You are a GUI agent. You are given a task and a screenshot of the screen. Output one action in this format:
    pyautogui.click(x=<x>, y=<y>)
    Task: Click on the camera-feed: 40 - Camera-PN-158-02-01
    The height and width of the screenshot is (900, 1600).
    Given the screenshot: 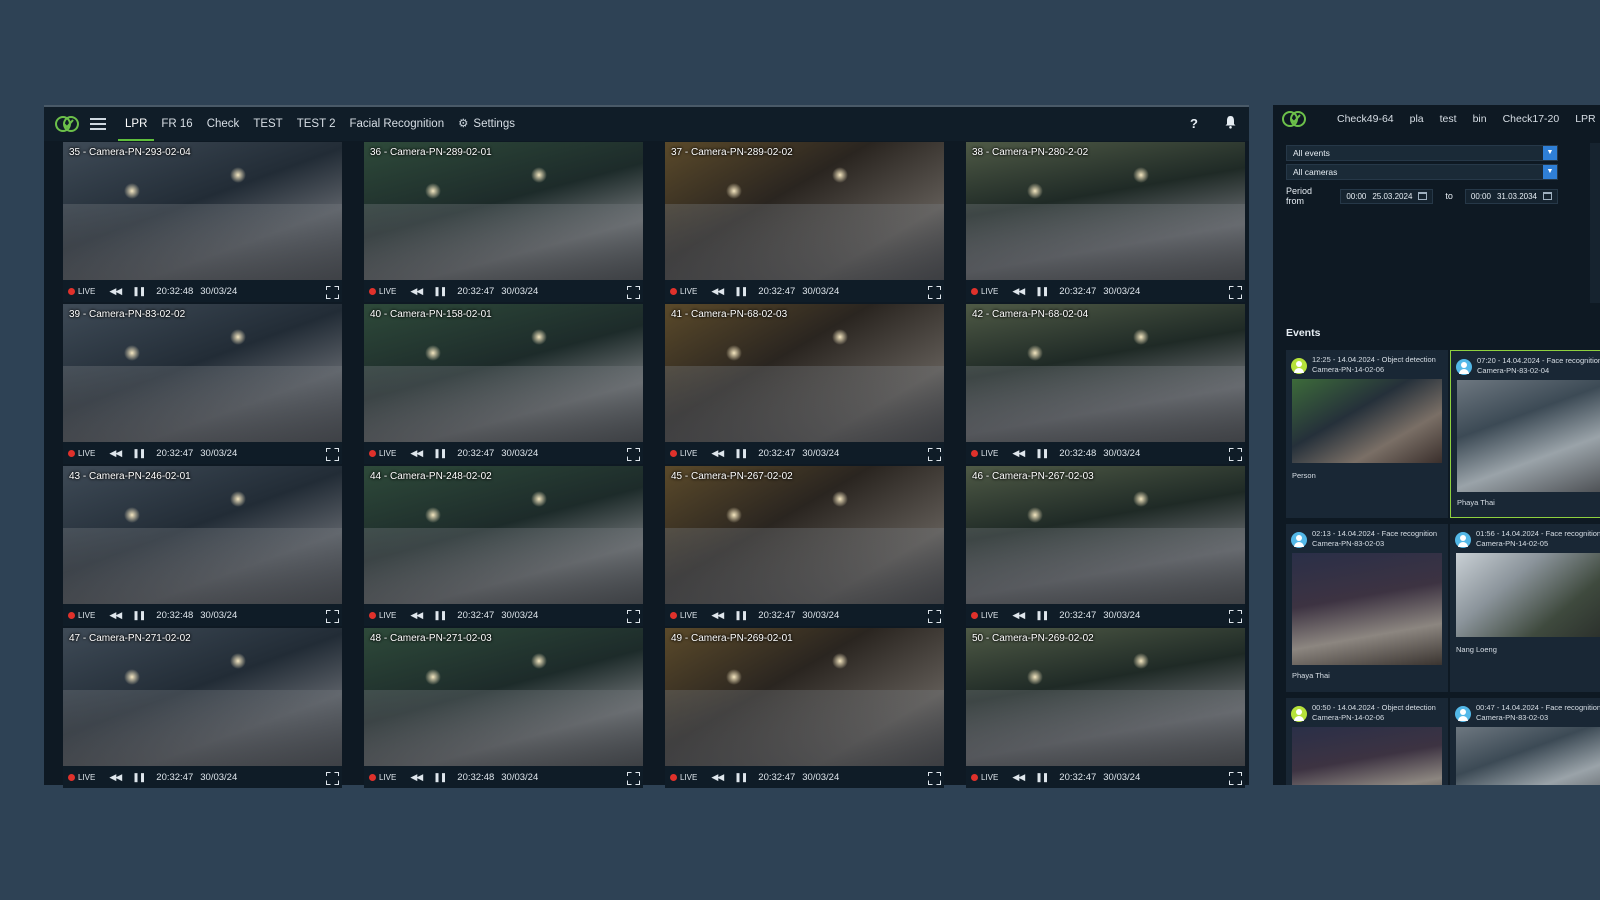 What is the action you would take?
    pyautogui.click(x=503, y=373)
    